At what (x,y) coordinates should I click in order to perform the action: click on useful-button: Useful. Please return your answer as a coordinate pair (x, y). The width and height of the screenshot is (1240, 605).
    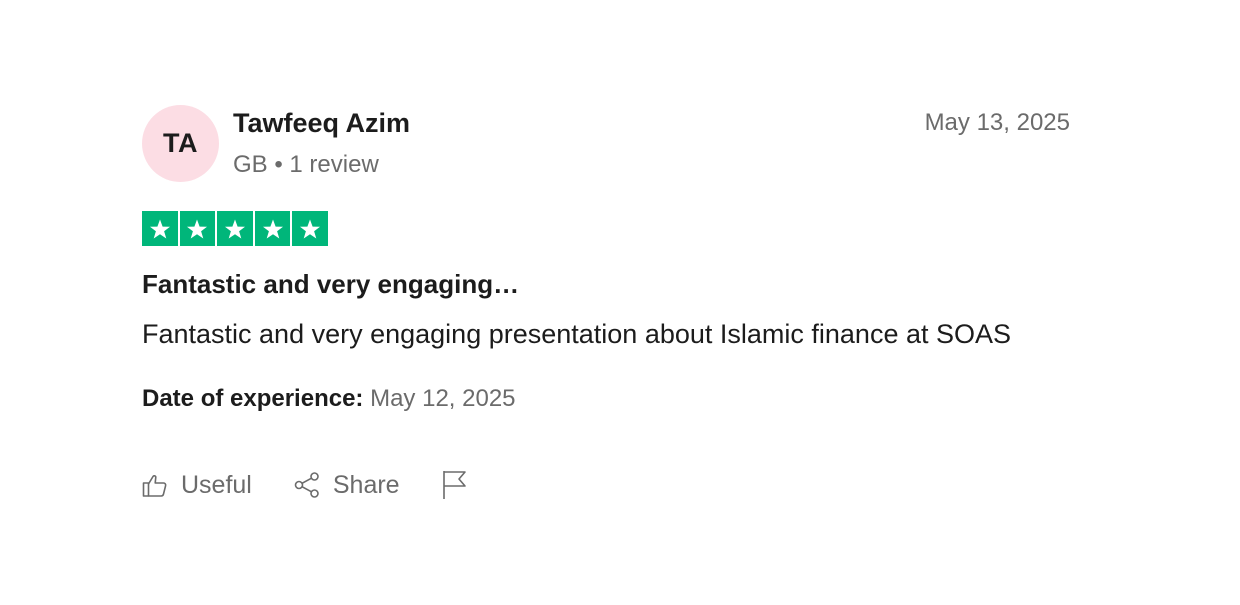
    Looking at the image, I should click on (197, 485).